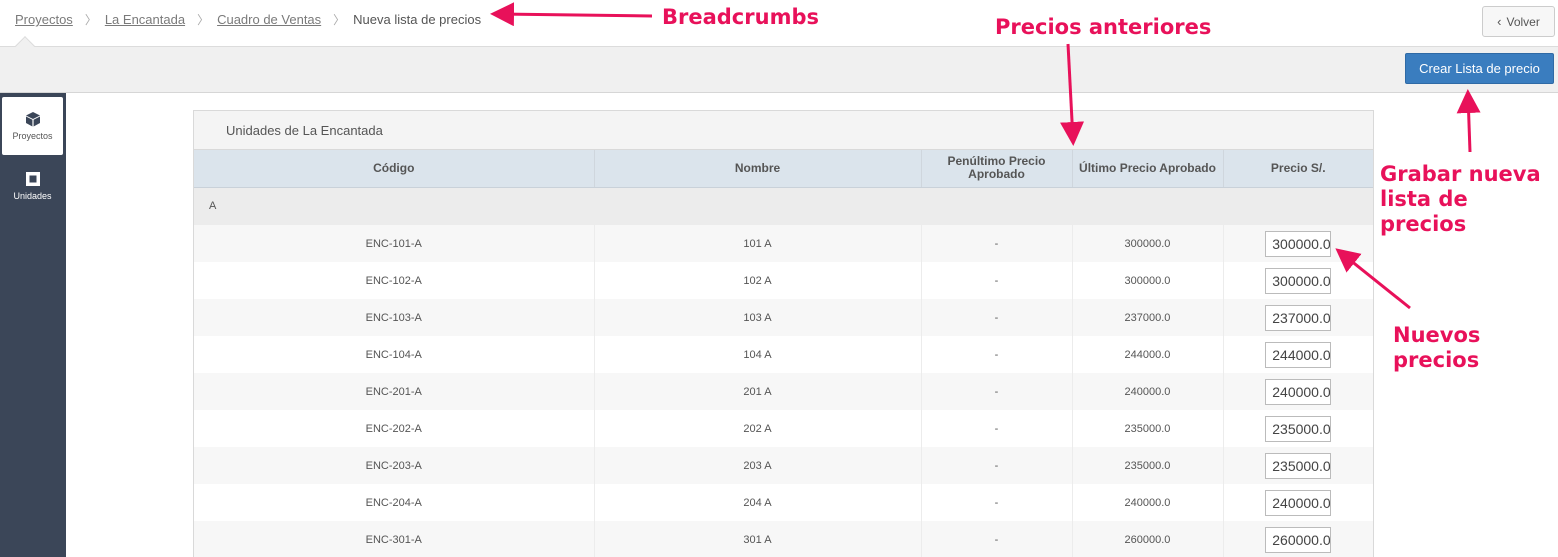  I want to click on sidebar-item-unidades: Unidades, so click(32, 186).